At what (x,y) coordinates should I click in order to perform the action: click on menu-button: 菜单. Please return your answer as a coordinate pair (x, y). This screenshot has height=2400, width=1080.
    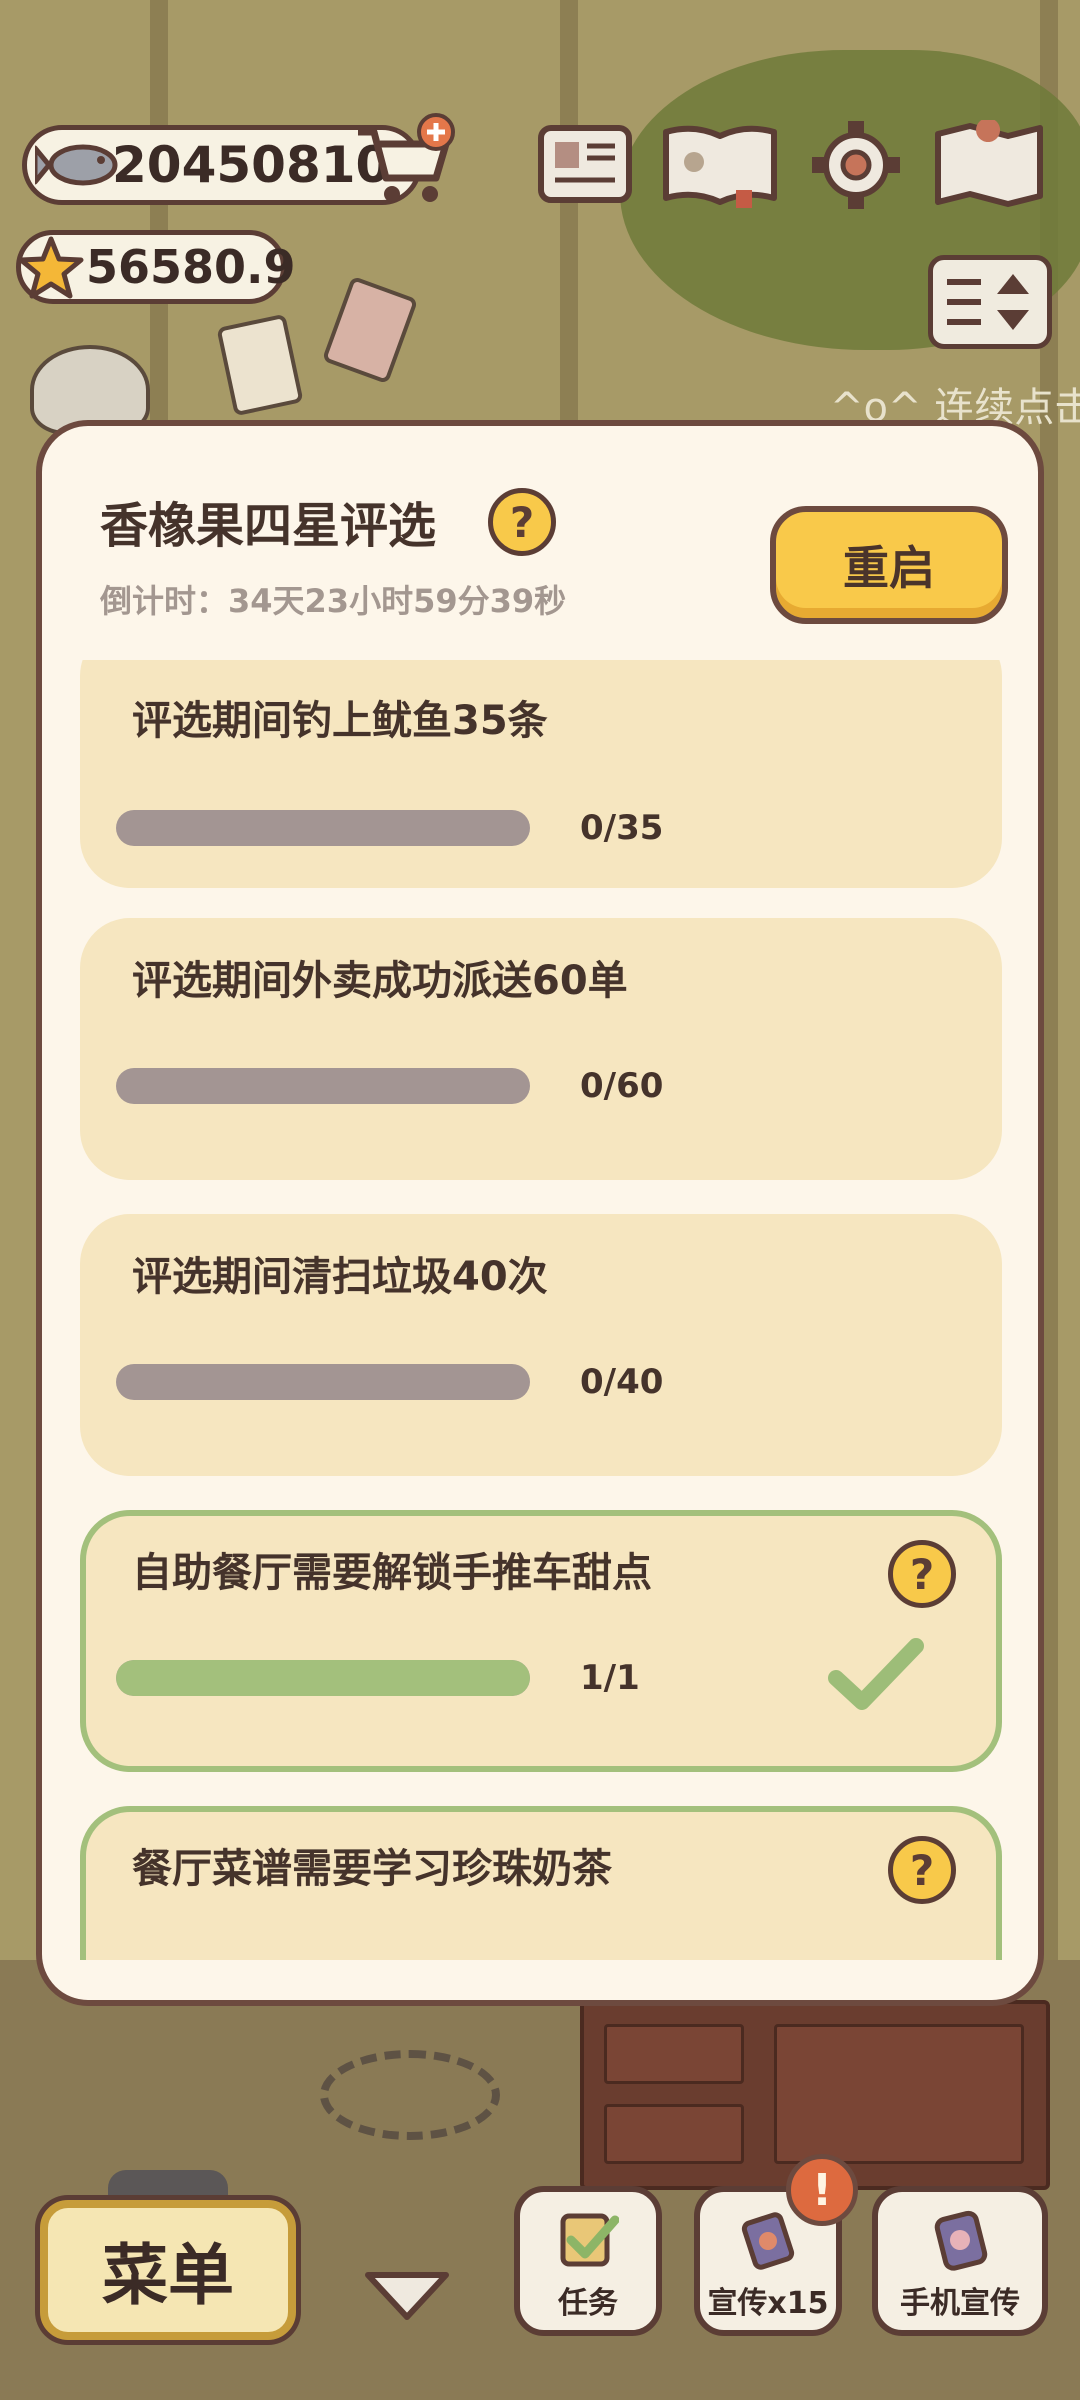
    Looking at the image, I should click on (168, 2270).